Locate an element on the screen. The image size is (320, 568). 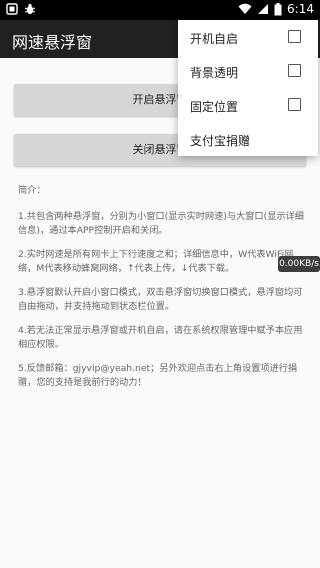
intro-paragraph-4: 4.若无法正常显示悬浮窗或开机自启，请在系统权限管理中赋予本应用相应权限。 is located at coordinates (160, 337).